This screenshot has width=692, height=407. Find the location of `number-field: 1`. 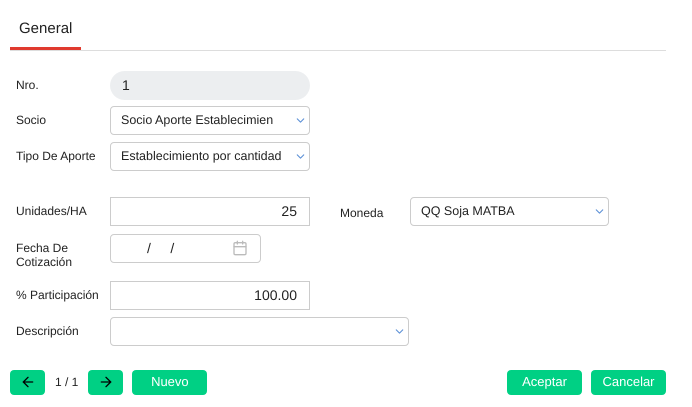

number-field: 1 is located at coordinates (210, 85).